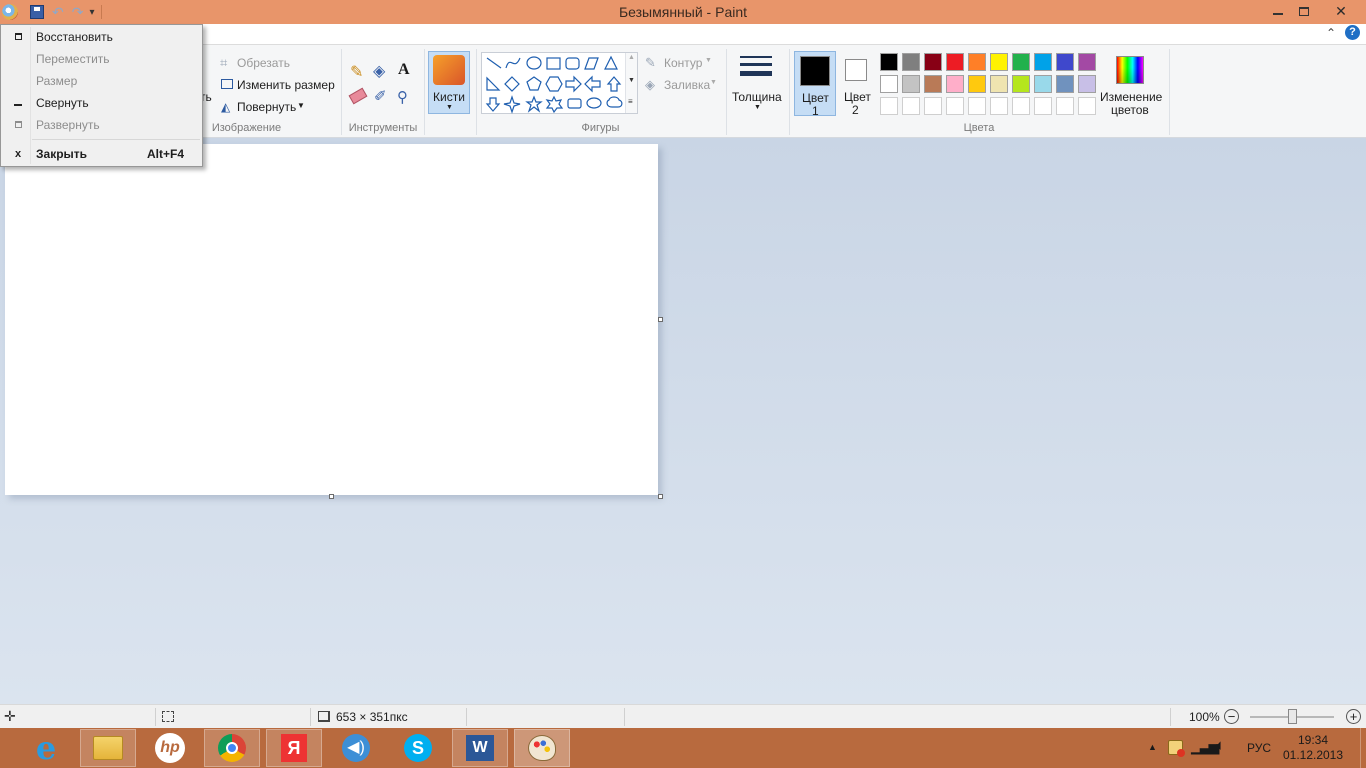  I want to click on show-desktop-button, so click(1363, 748).